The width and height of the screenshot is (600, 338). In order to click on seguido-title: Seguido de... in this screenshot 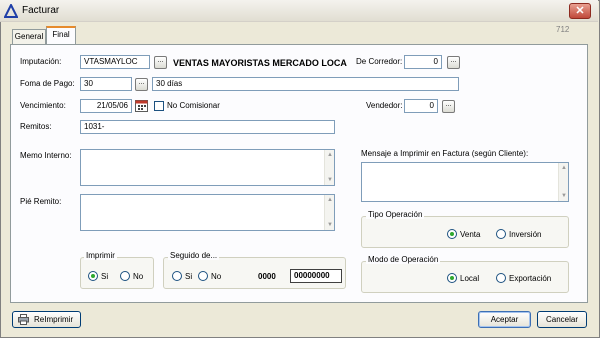, I will do `click(194, 255)`.